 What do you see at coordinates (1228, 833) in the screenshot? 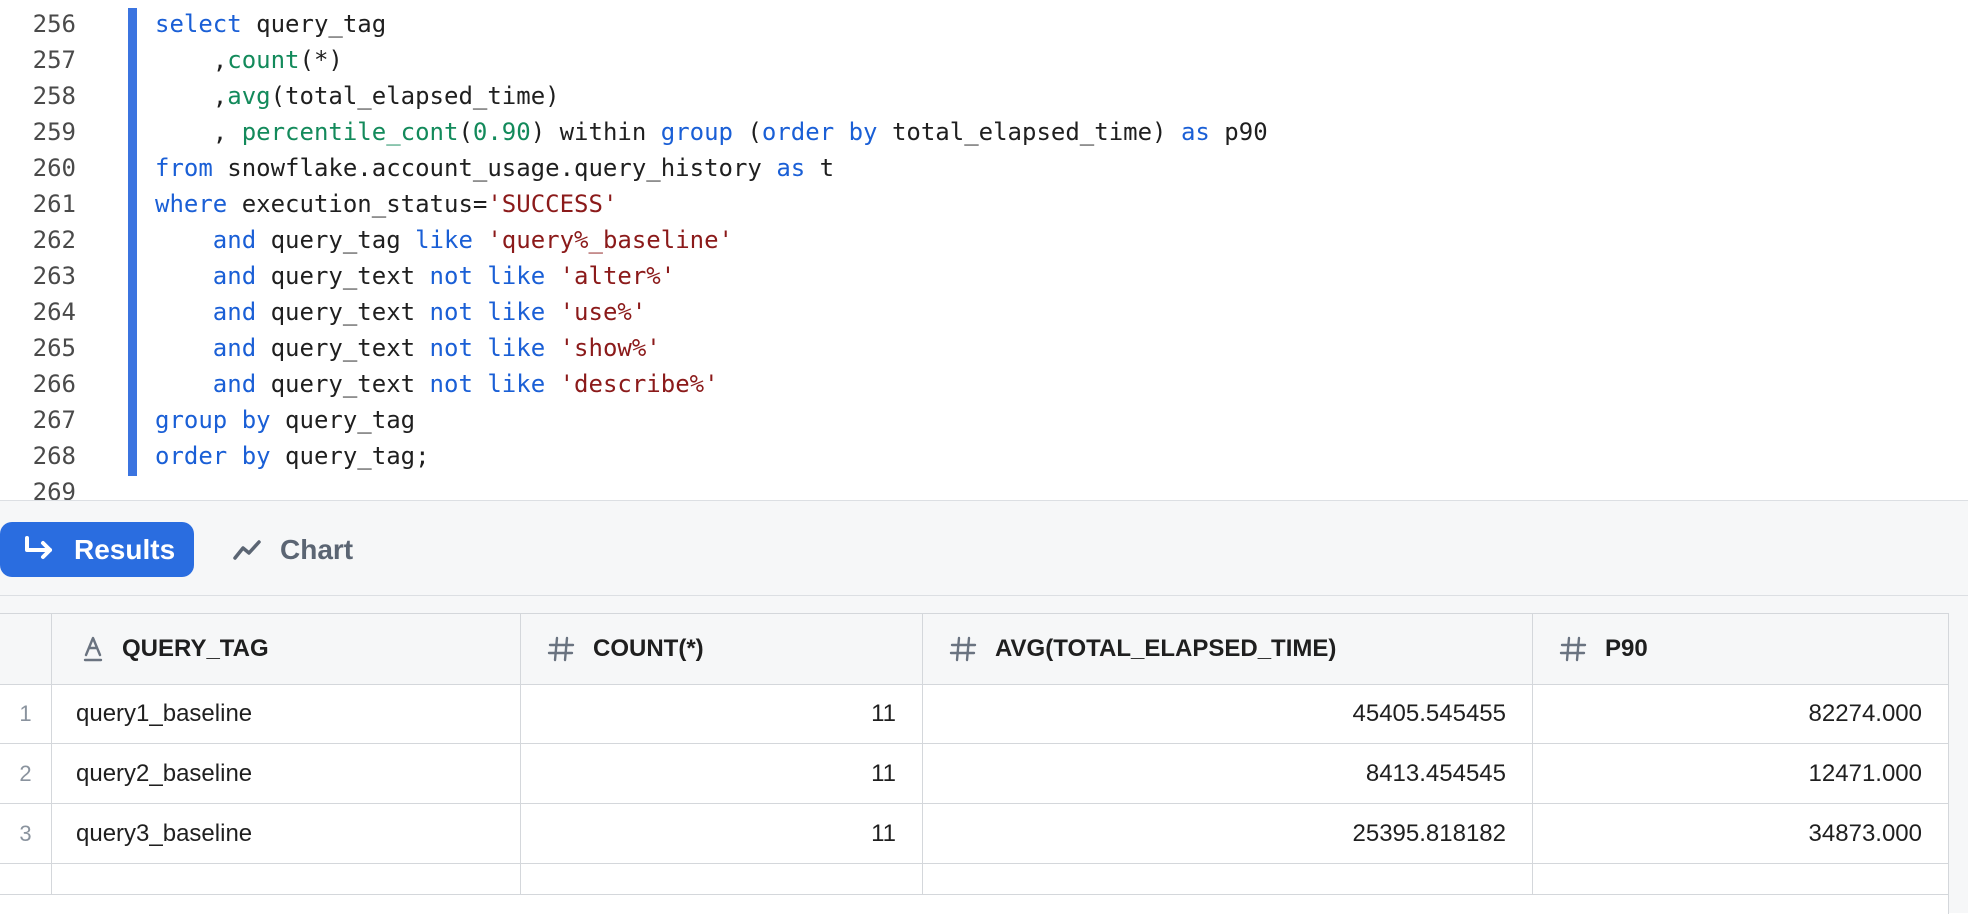
I see `cell-avg-elapsed: 25395.818182` at bounding box center [1228, 833].